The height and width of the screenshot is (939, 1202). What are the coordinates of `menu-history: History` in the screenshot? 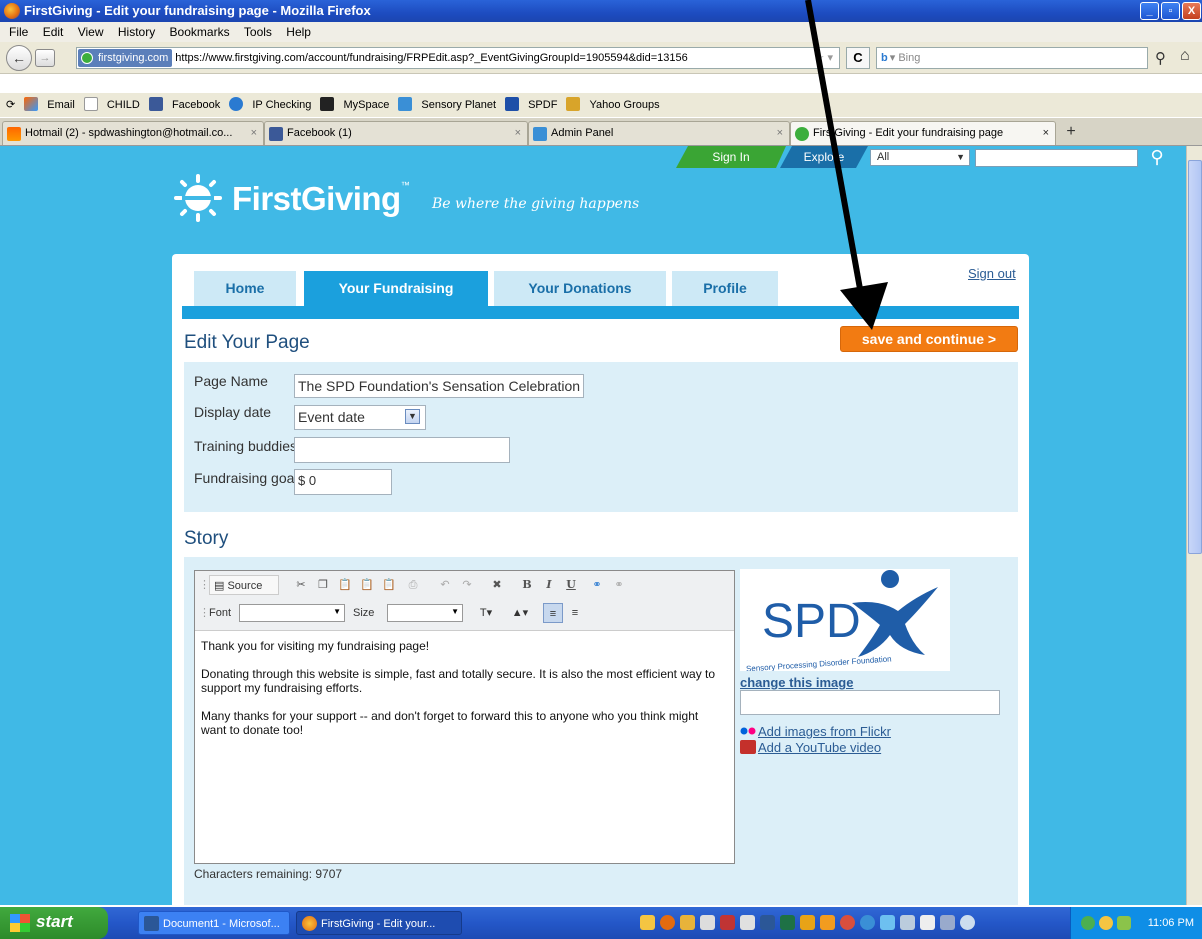 It's located at (136, 32).